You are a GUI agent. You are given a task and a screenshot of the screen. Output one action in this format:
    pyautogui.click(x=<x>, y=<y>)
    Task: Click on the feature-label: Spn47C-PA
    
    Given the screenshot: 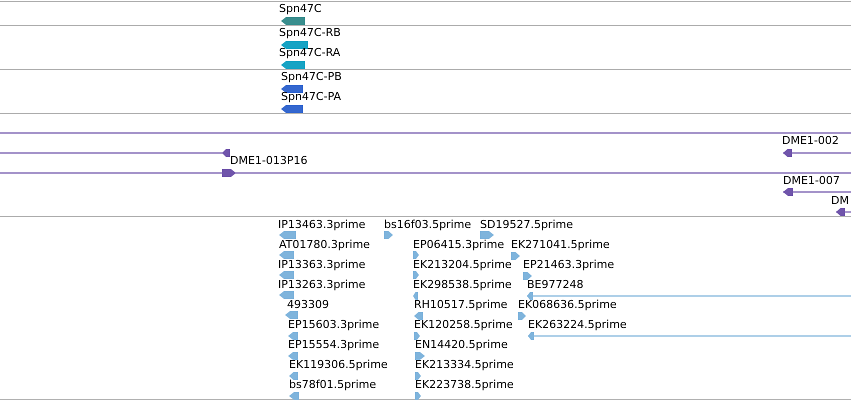 What is the action you would take?
    pyautogui.click(x=311, y=97)
    